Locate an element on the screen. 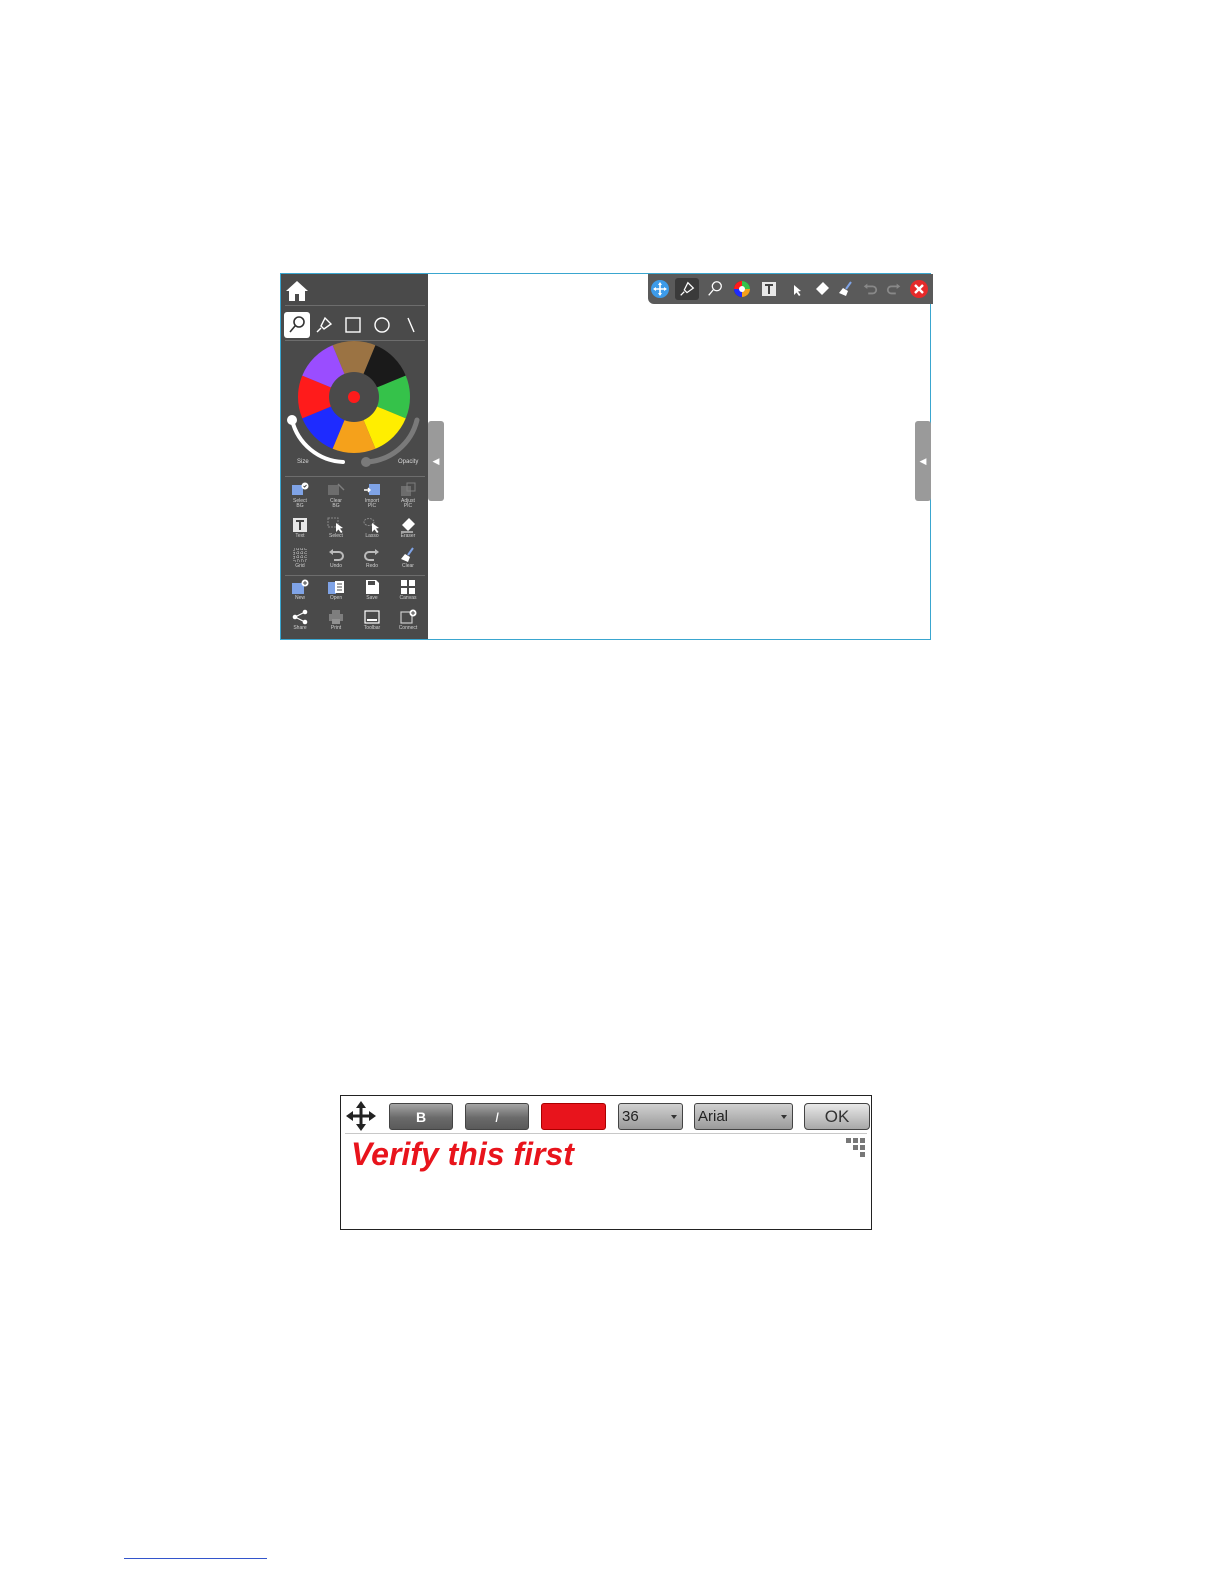 The width and height of the screenshot is (1224, 1584). canvas-button: Canvas is located at coordinates (408, 594).